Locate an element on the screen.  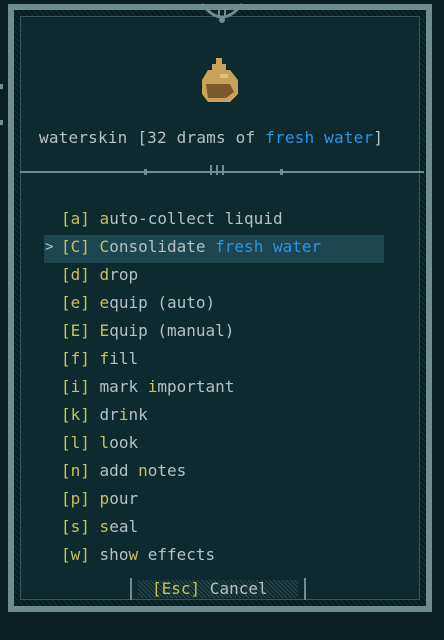
top-ornament-icon is located at coordinates (222, 13).